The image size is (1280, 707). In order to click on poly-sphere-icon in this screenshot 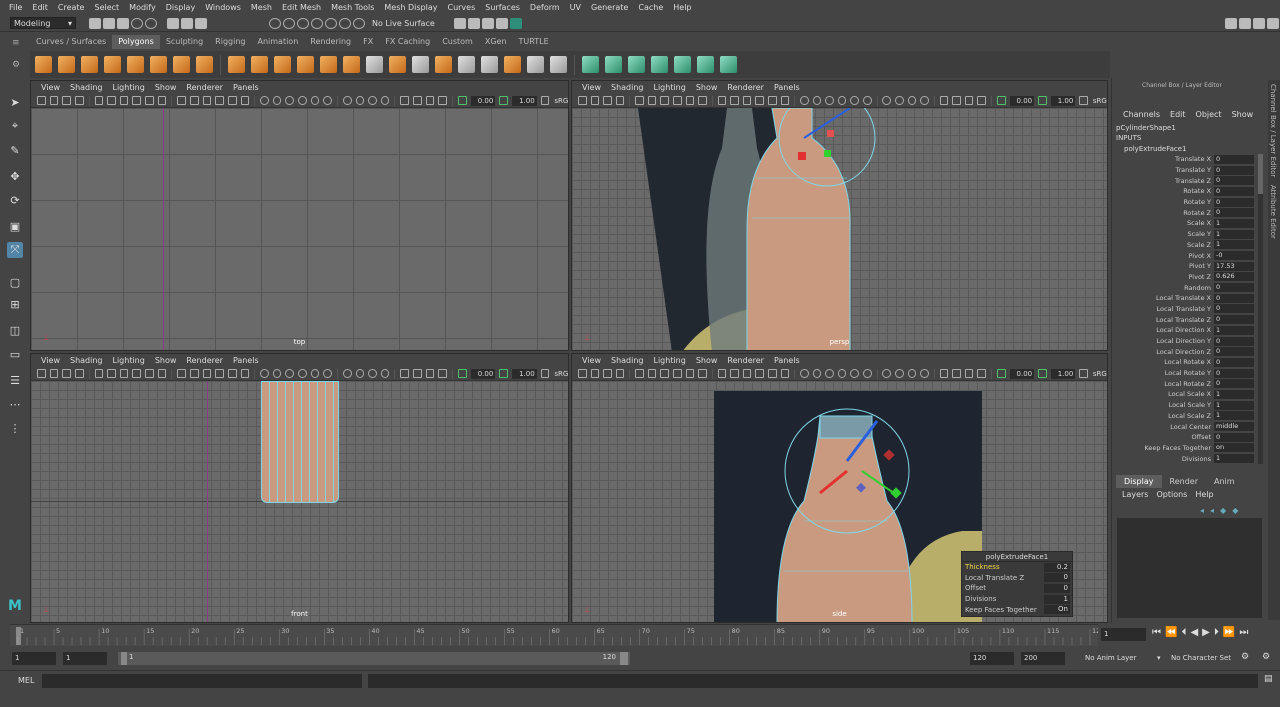, I will do `click(43, 64)`.